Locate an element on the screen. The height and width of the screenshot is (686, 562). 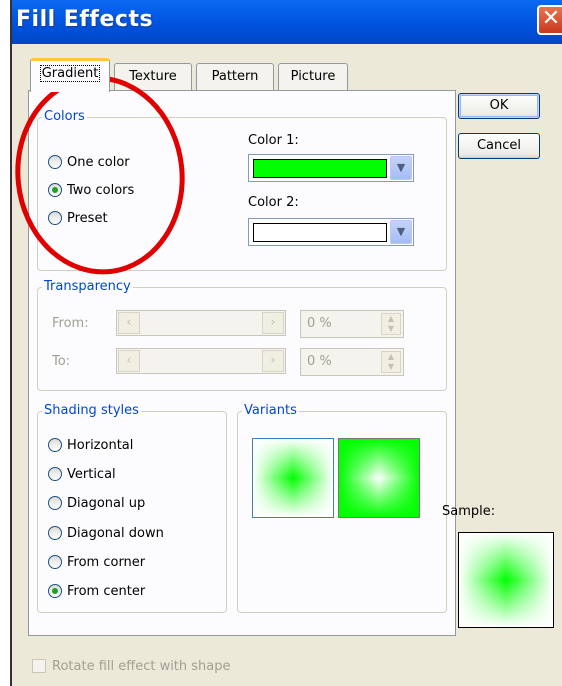
transparency-to-spinner: 0 % ▲ ▼ is located at coordinates (352, 362).